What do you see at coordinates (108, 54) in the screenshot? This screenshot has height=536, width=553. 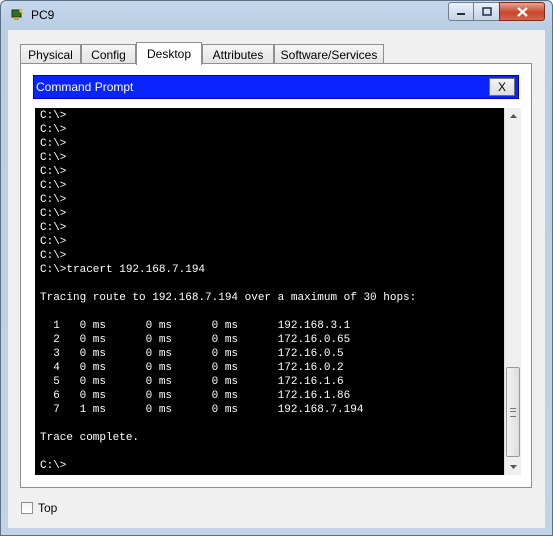 I see `tab-config: Config` at bounding box center [108, 54].